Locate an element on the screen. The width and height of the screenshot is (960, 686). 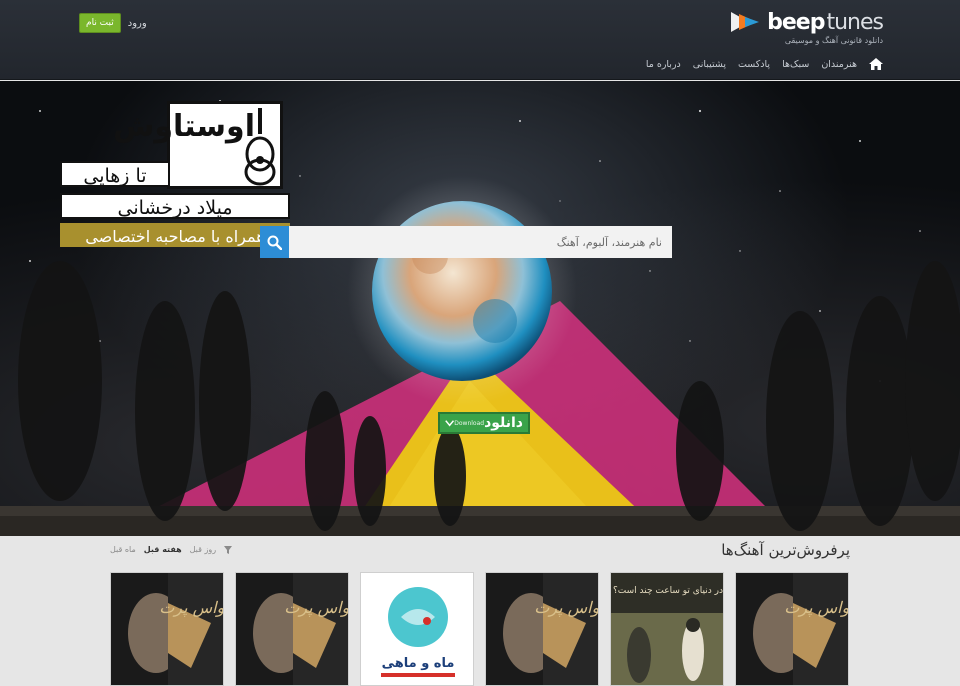
best-sellers-title: پرفروش‌ترین آهنگ‌ها is located at coordinates (785, 550).